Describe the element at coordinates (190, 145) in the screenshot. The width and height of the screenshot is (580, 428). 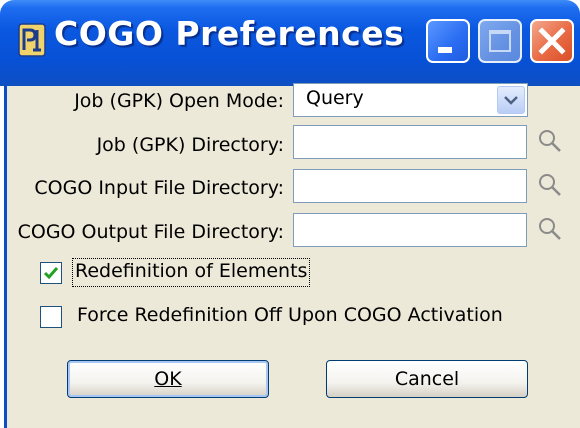
I see `job-directory-label: Job (GPK) Directory:` at that location.